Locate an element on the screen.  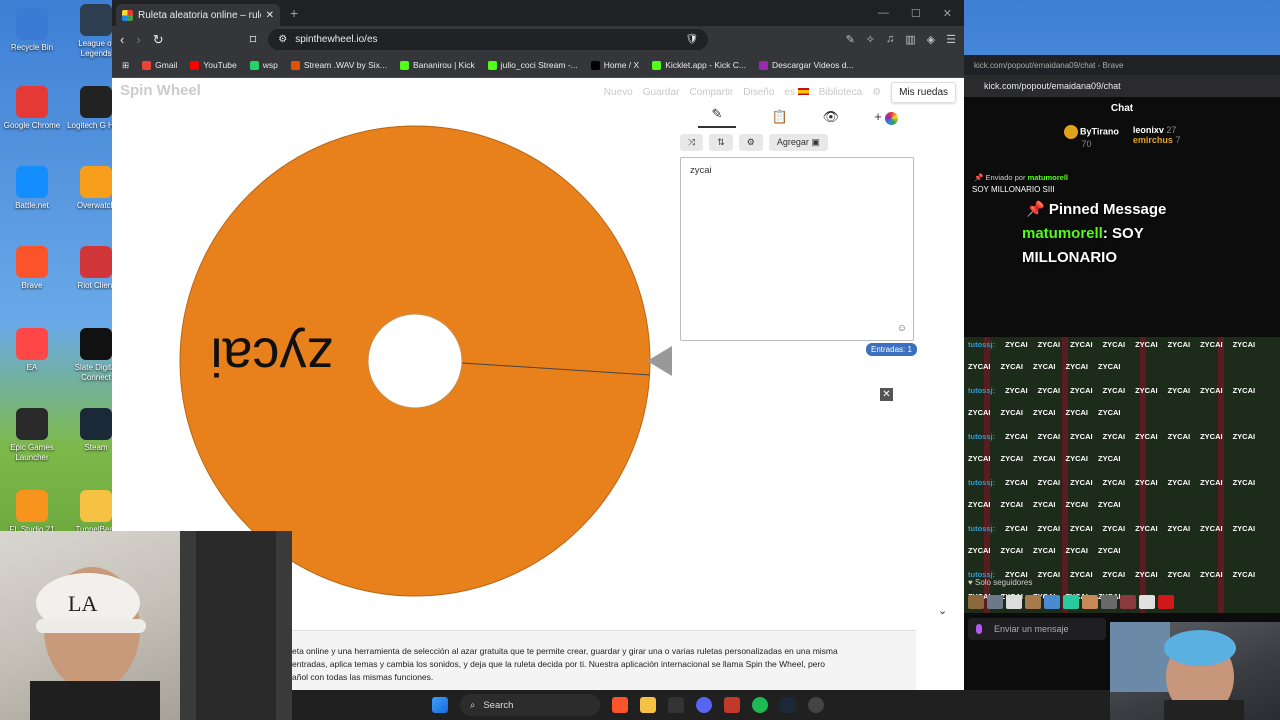
back-icon: ‹ is located at coordinates (122, 39).